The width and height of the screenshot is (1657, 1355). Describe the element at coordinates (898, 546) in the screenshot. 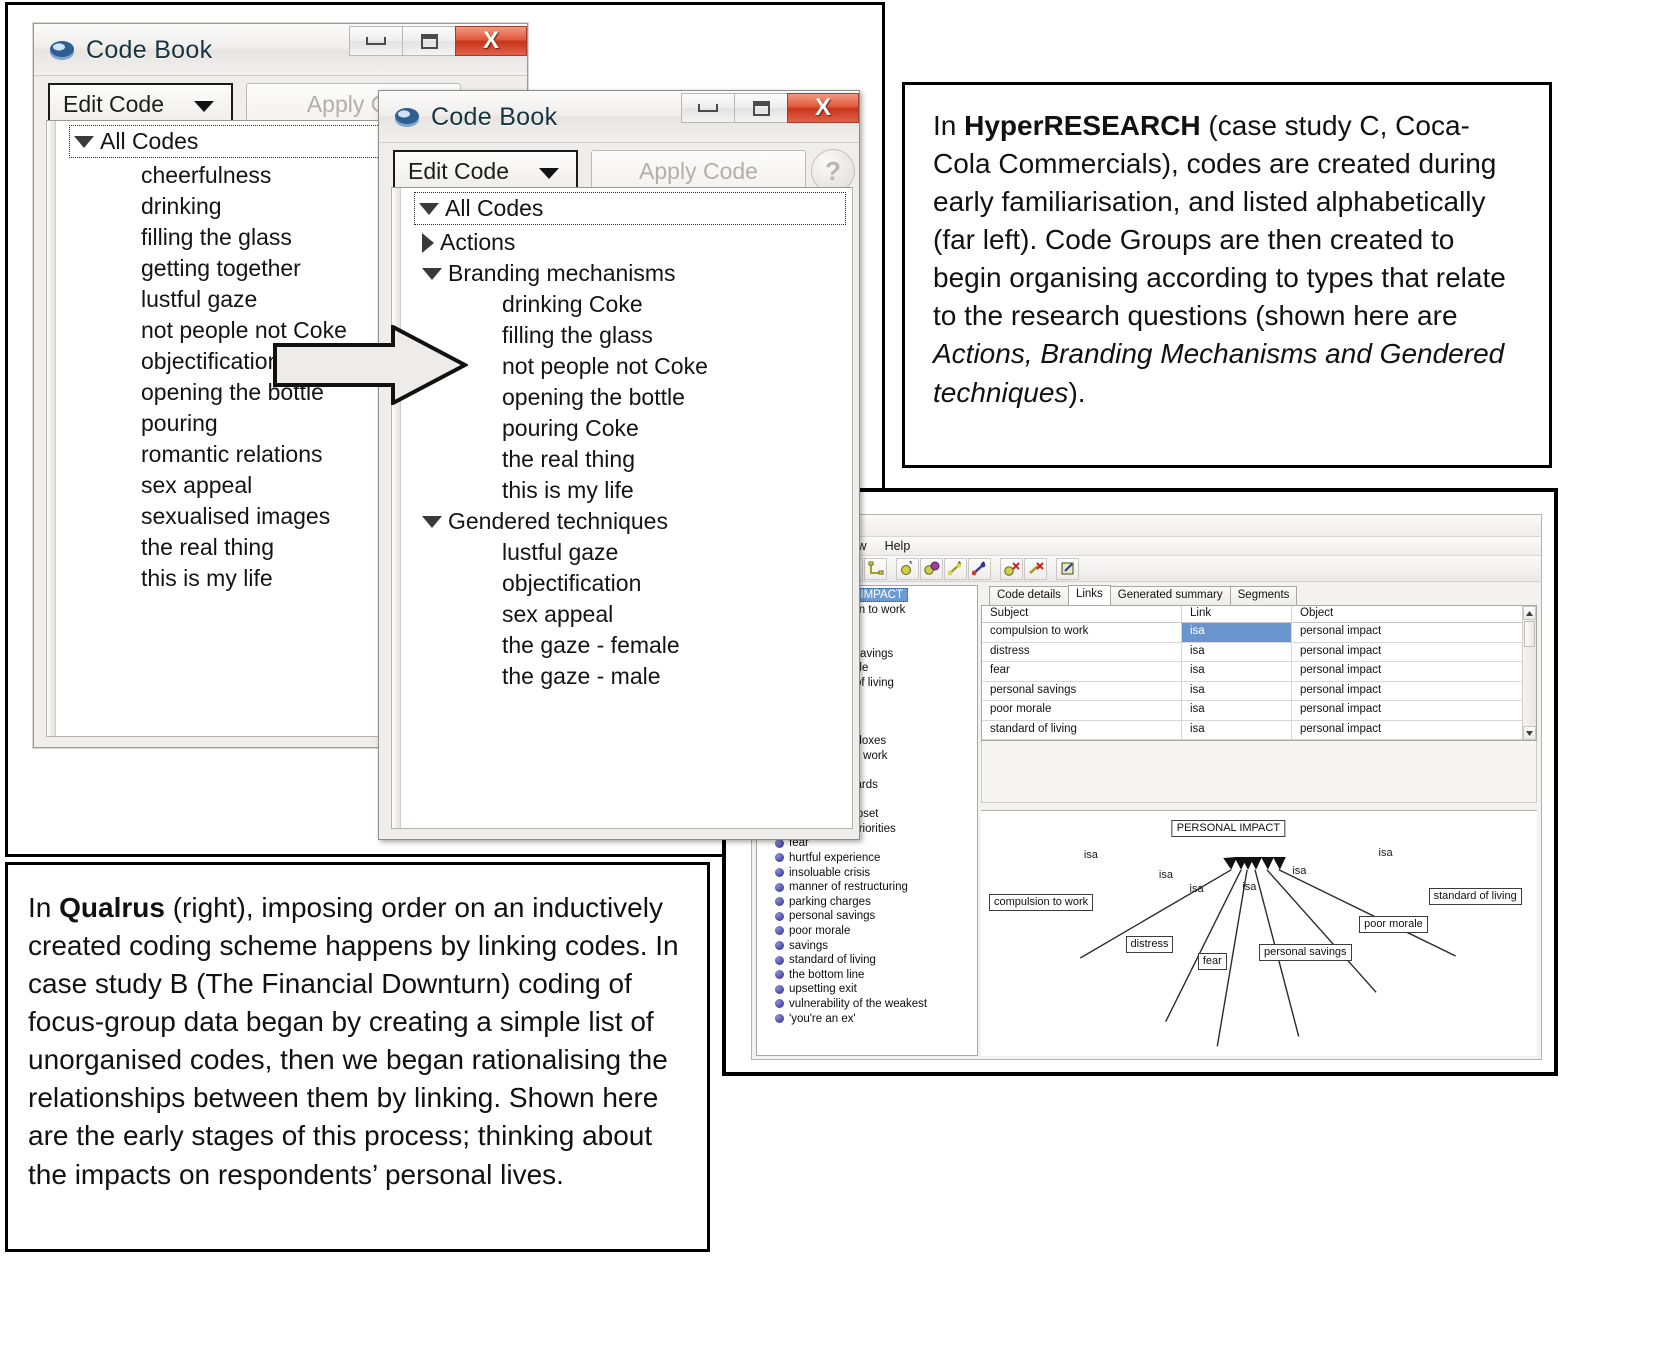

I see `menu-item-help: Help` at that location.